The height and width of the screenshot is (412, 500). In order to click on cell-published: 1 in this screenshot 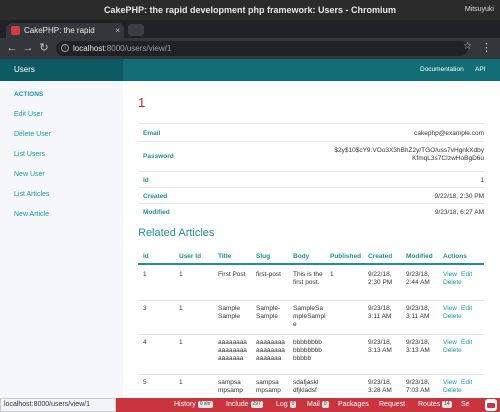, I will do `click(332, 274)`.